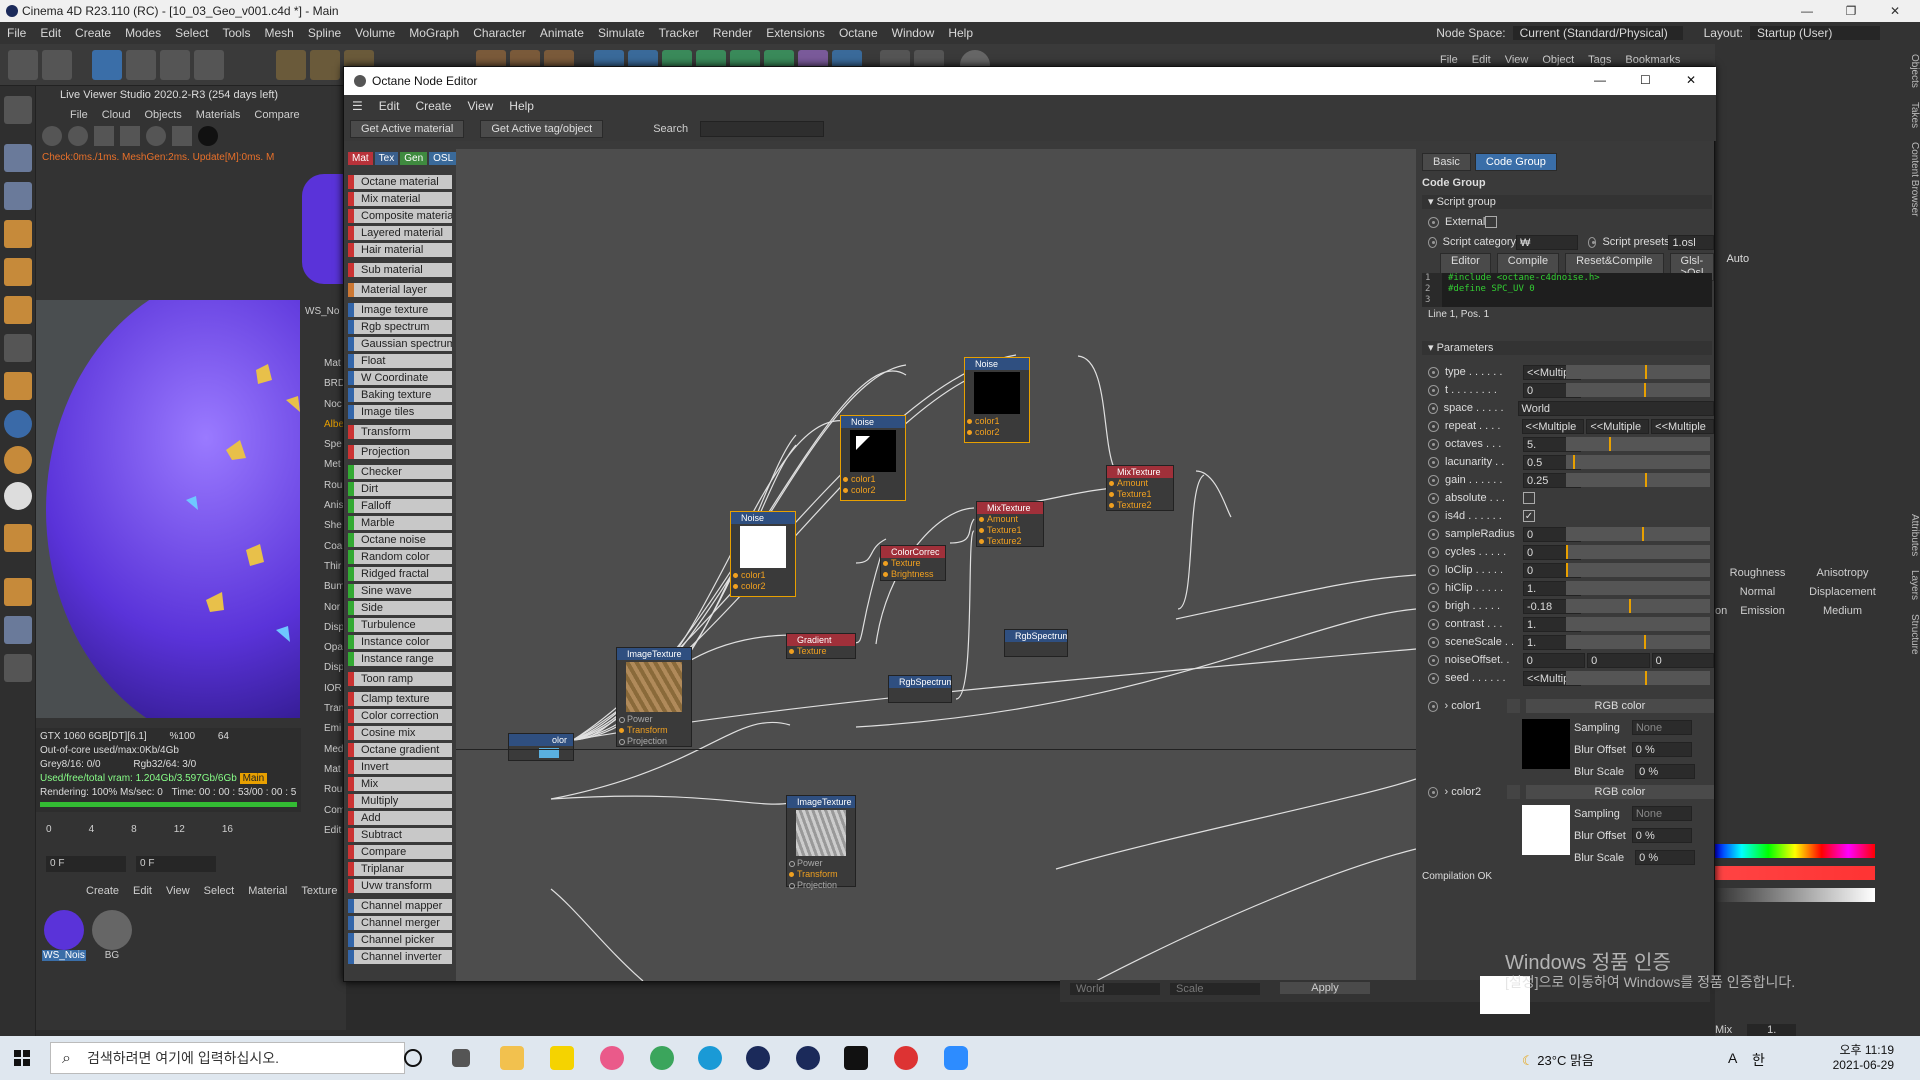  I want to click on lv-pause-icon, so click(104, 136).